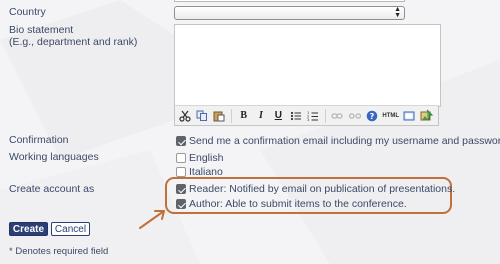 This screenshot has height=264, width=500. Describe the element at coordinates (206, 158) in the screenshot. I see `language-label-english: English` at that location.